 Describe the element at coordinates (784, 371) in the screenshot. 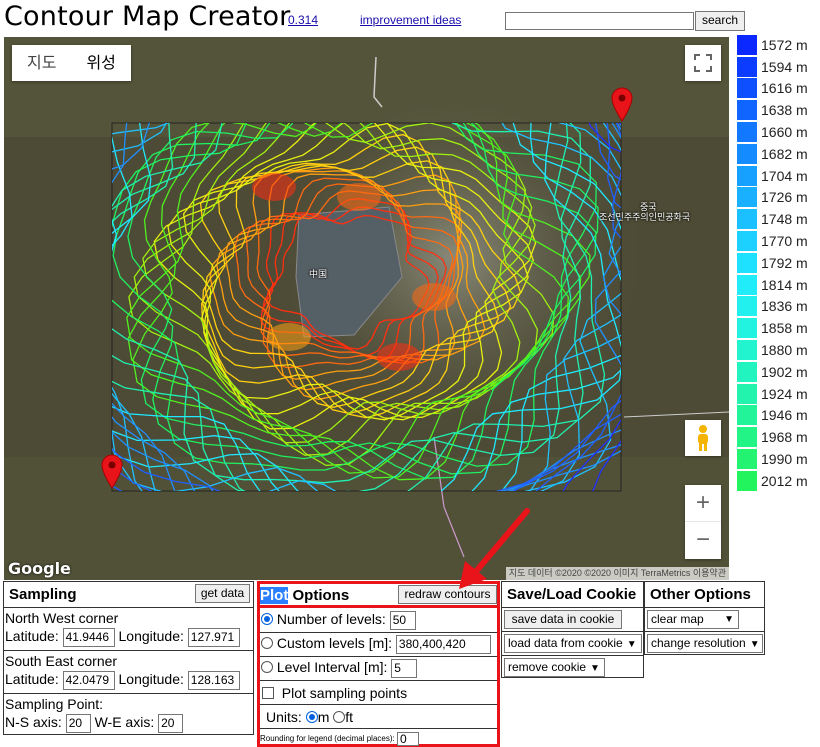

I see `legend-label: 1902 m` at that location.